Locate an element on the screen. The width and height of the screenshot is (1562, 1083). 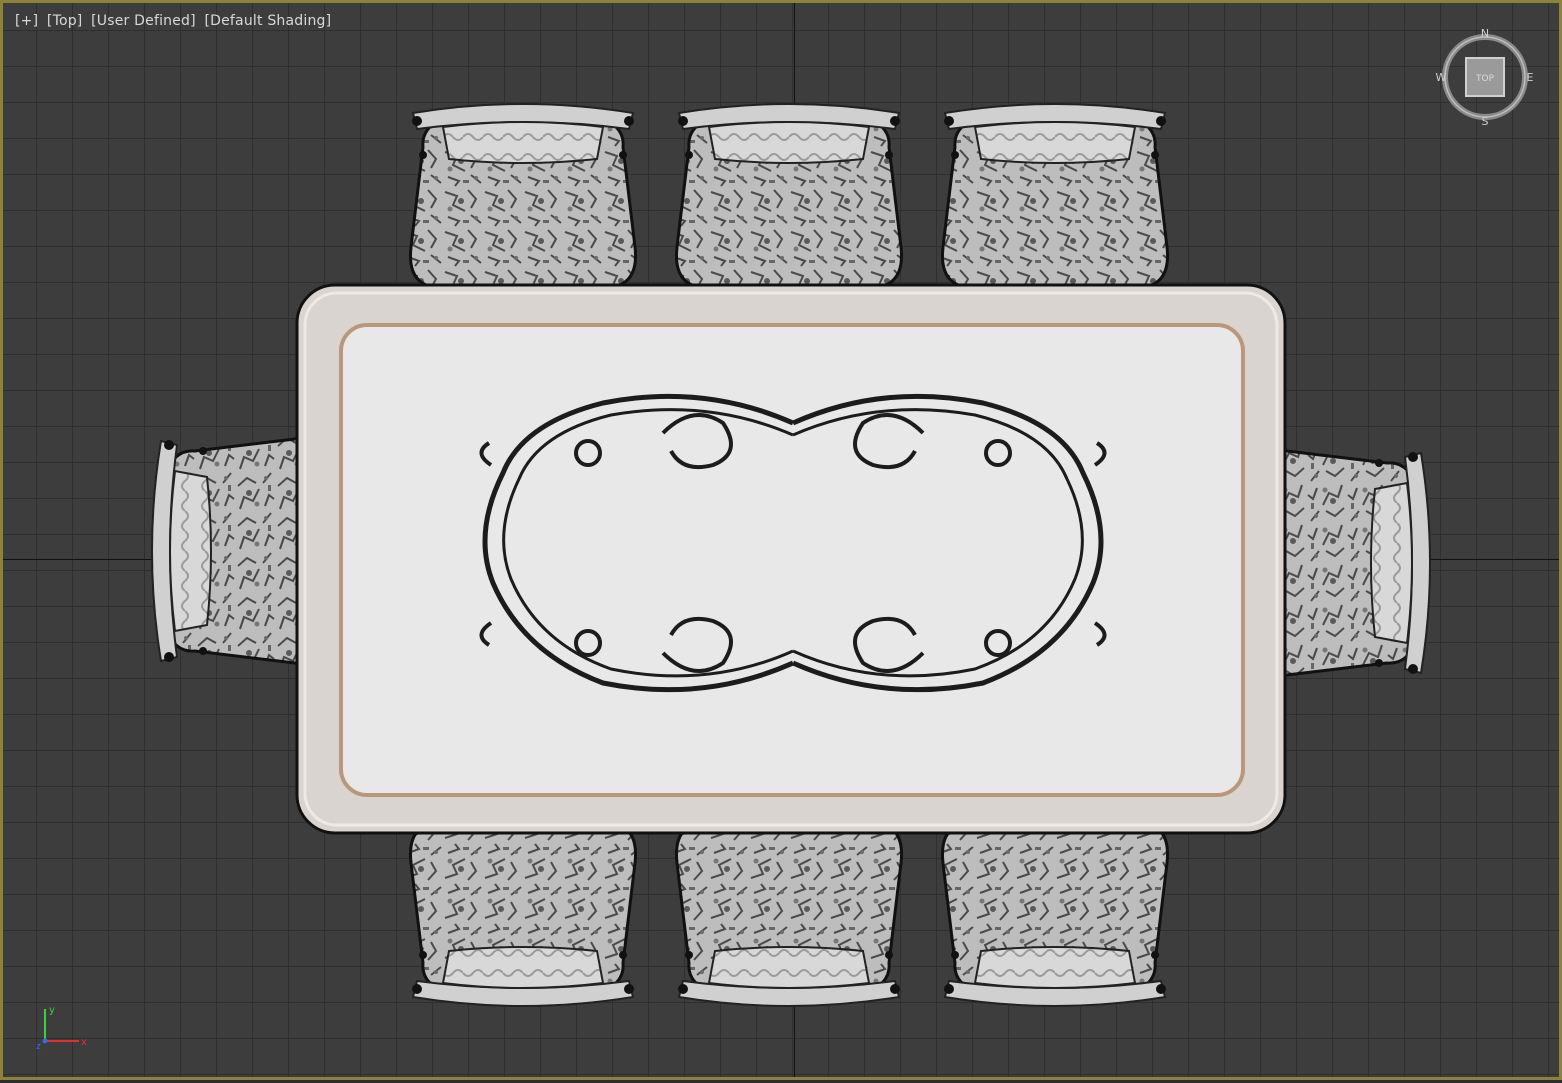
viewport-plus-menu: [+] is located at coordinates (26, 21).